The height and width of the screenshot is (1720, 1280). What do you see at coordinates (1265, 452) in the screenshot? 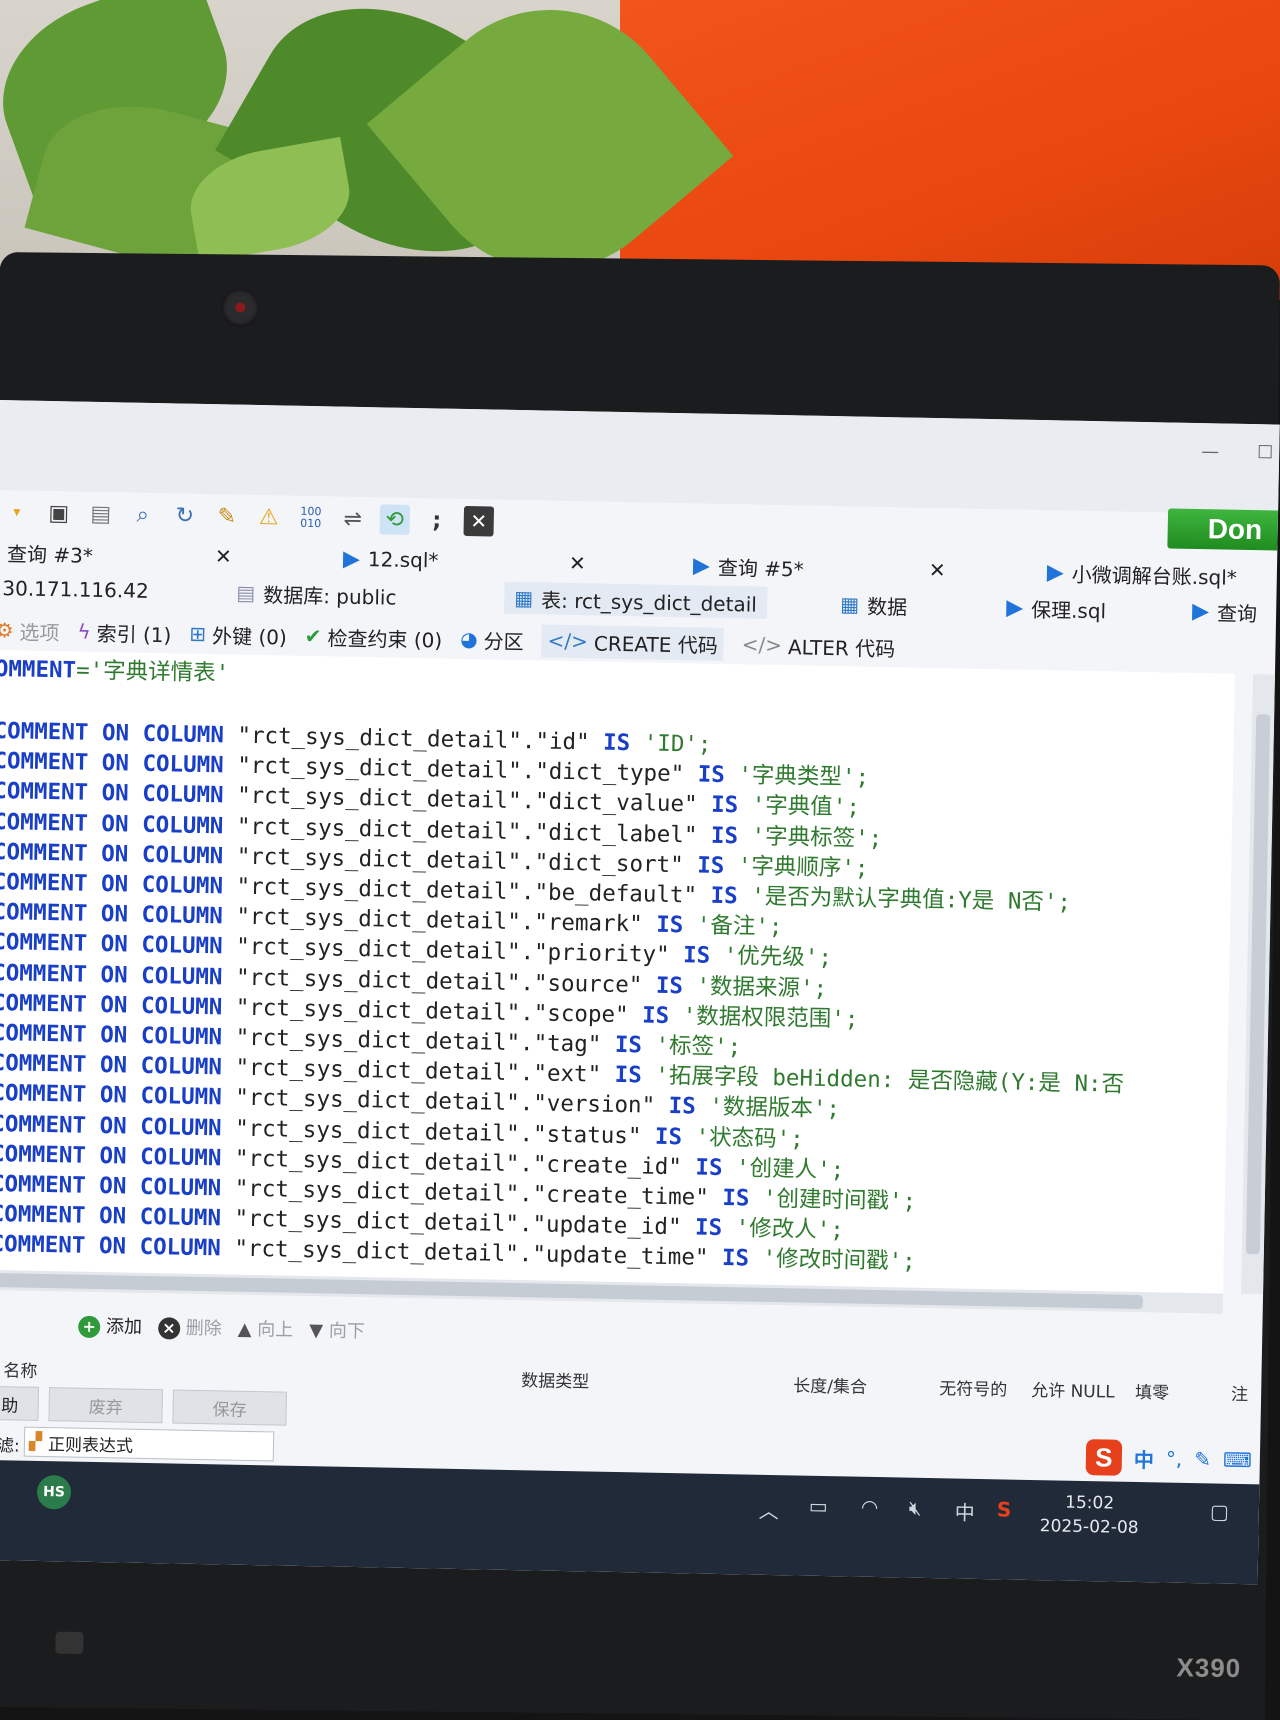
I see `maximize-icon: ☐` at bounding box center [1265, 452].